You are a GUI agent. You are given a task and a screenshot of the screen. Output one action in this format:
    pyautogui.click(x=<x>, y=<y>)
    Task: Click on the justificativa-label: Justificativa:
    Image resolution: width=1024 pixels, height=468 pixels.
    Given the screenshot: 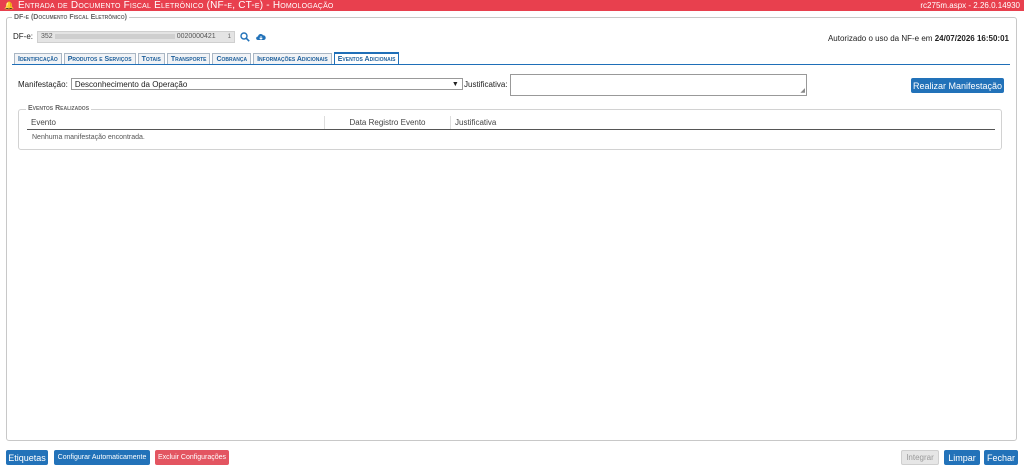 What is the action you would take?
    pyautogui.click(x=486, y=84)
    